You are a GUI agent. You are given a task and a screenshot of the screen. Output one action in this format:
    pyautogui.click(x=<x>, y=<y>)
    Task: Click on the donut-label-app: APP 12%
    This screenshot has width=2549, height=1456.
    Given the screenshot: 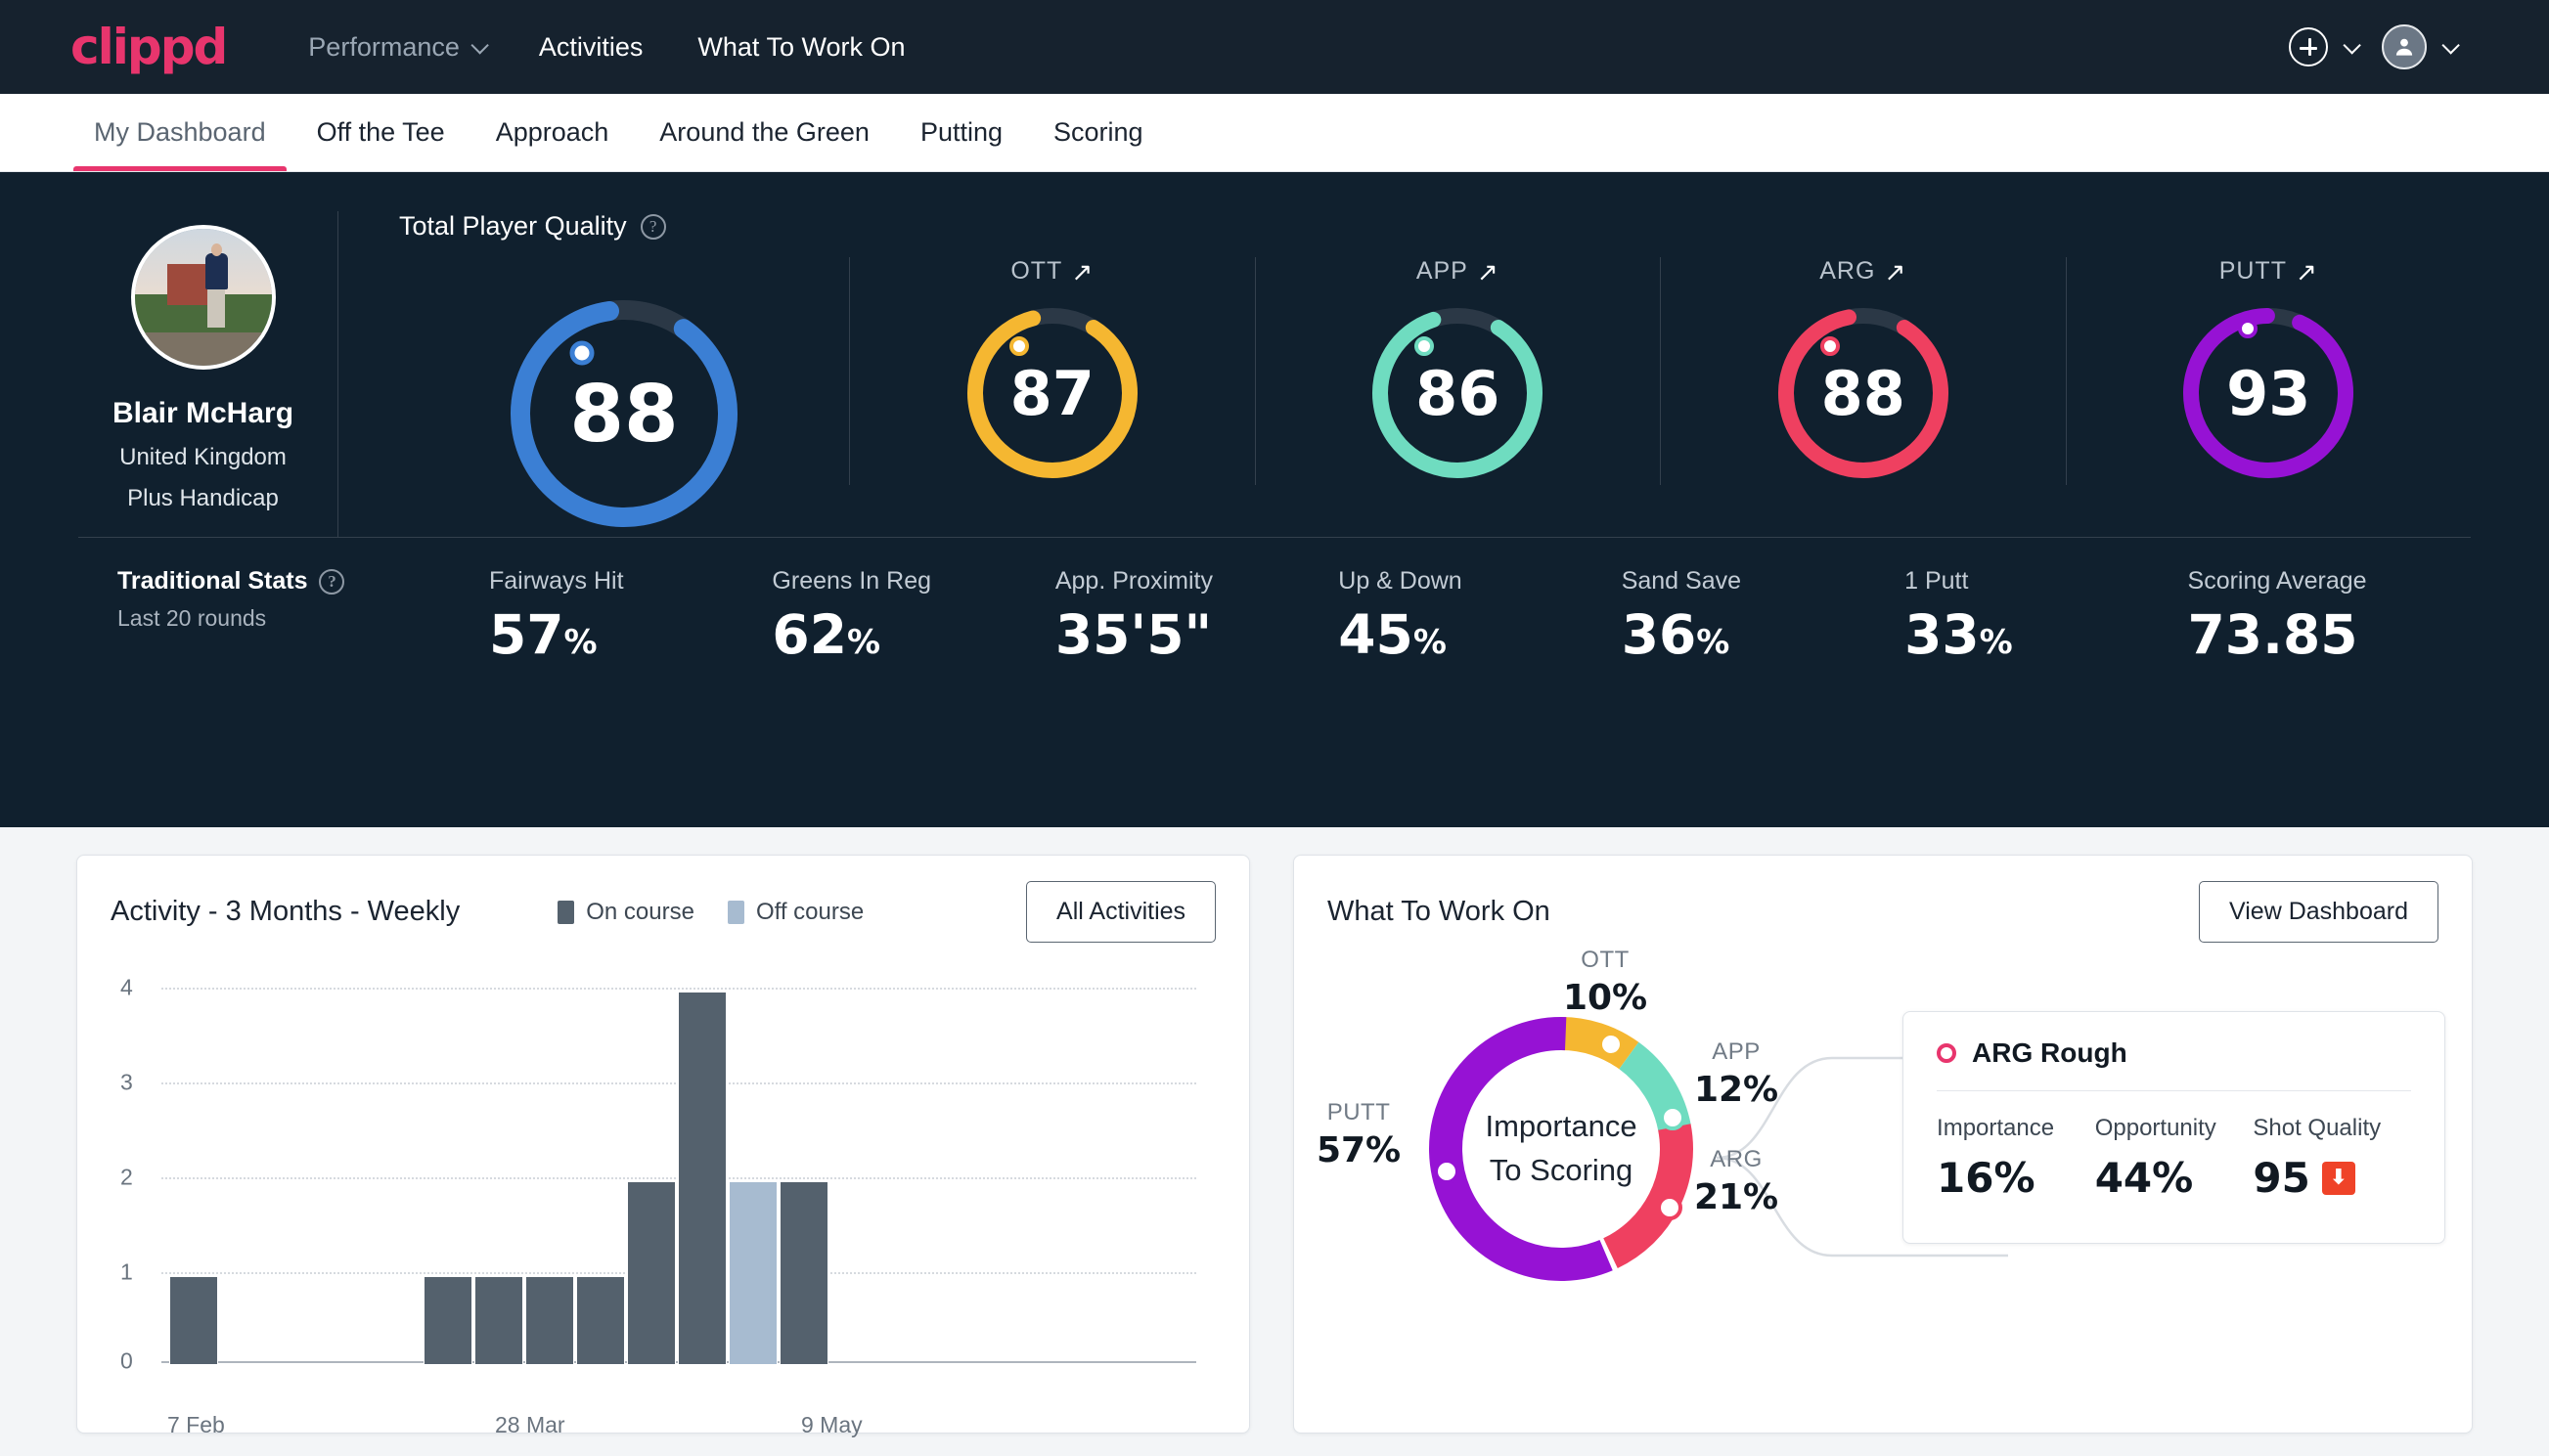 What is the action you would take?
    pyautogui.click(x=1736, y=1074)
    